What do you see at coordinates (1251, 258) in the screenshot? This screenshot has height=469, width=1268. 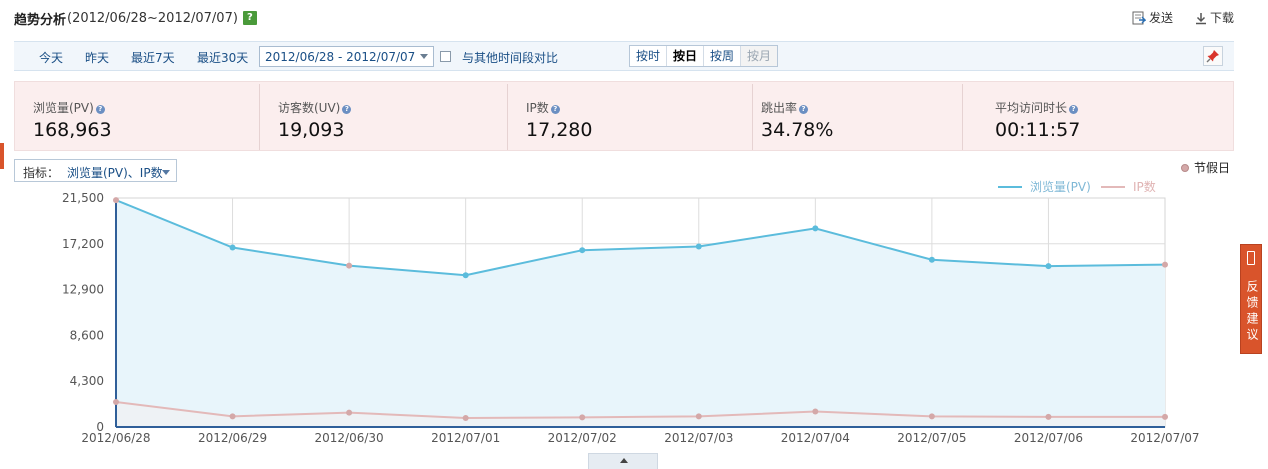 I see `pencil-icon` at bounding box center [1251, 258].